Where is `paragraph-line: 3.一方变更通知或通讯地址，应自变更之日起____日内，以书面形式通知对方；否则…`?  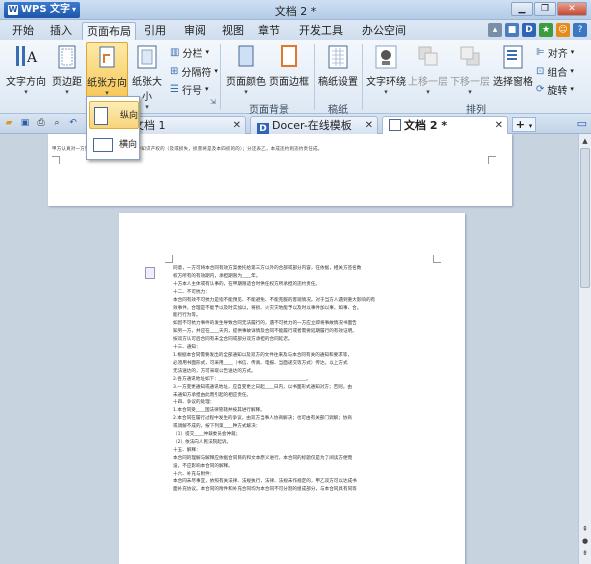
paragraph-line: 3.一方变更通知或通讯地址，应自变更之日起____日内，以书面形式通知对方；否则… is located at coordinates (262, 387).